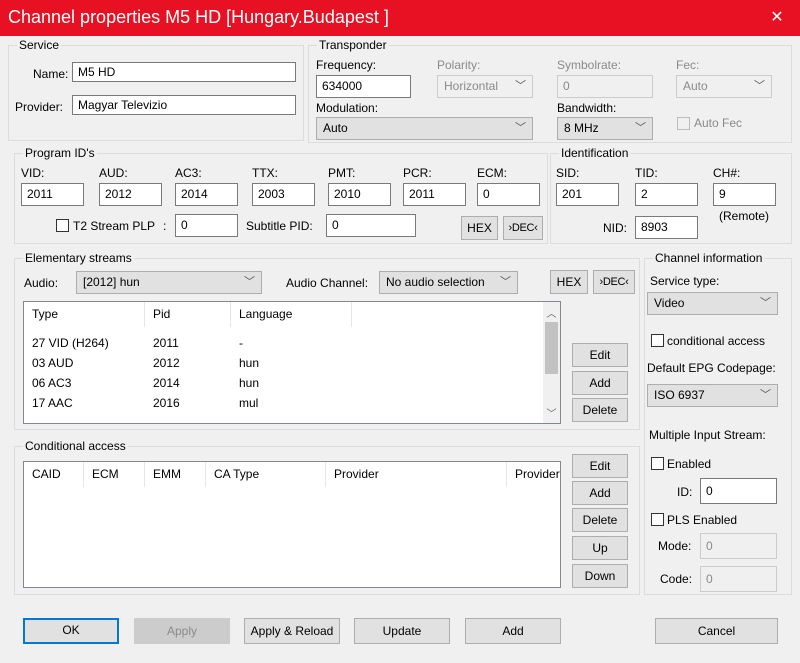 The height and width of the screenshot is (663, 800). Describe the element at coordinates (657, 519) in the screenshot. I see `pls-enabled-checkbox` at that location.